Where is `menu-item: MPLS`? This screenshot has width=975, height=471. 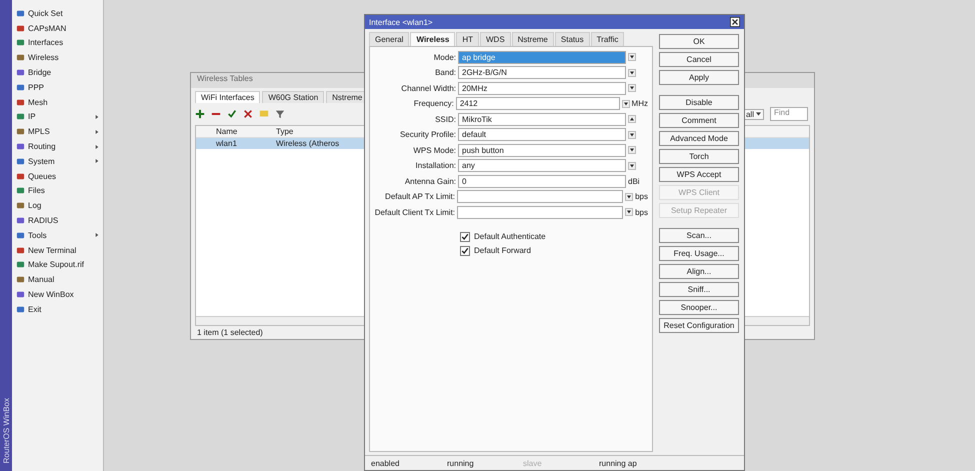 menu-item: MPLS is located at coordinates (57, 132).